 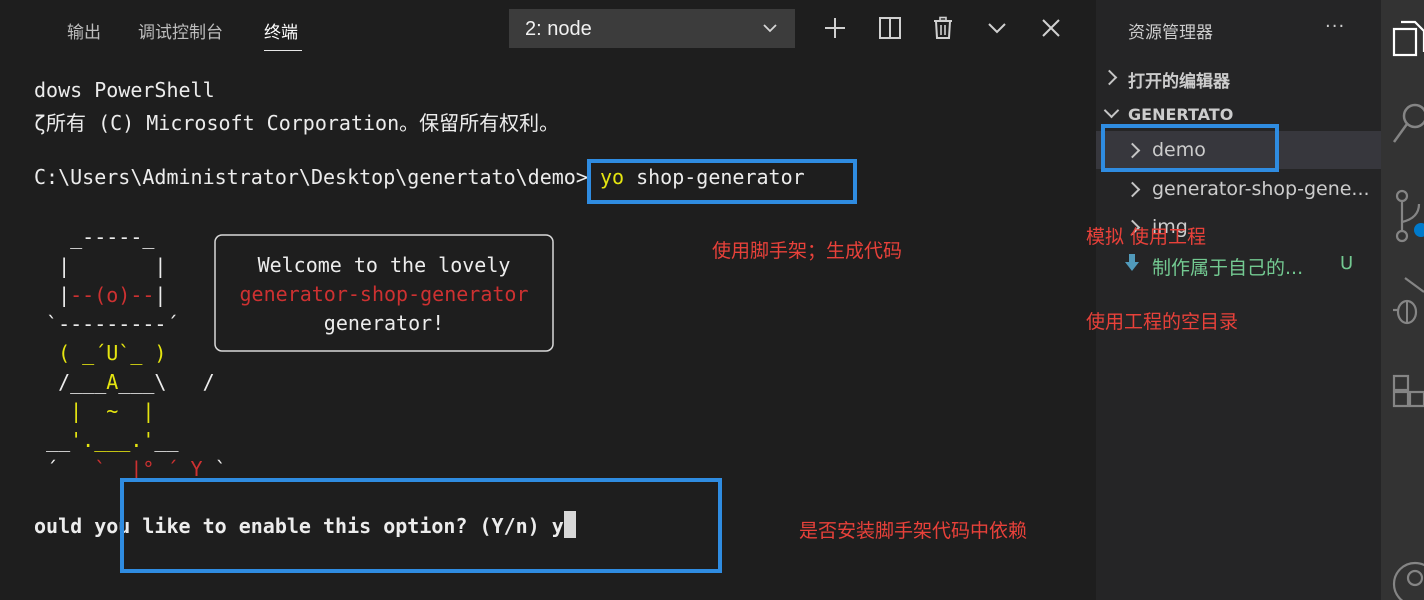 What do you see at coordinates (283, 50) in the screenshot?
I see `active-tab-indicator` at bounding box center [283, 50].